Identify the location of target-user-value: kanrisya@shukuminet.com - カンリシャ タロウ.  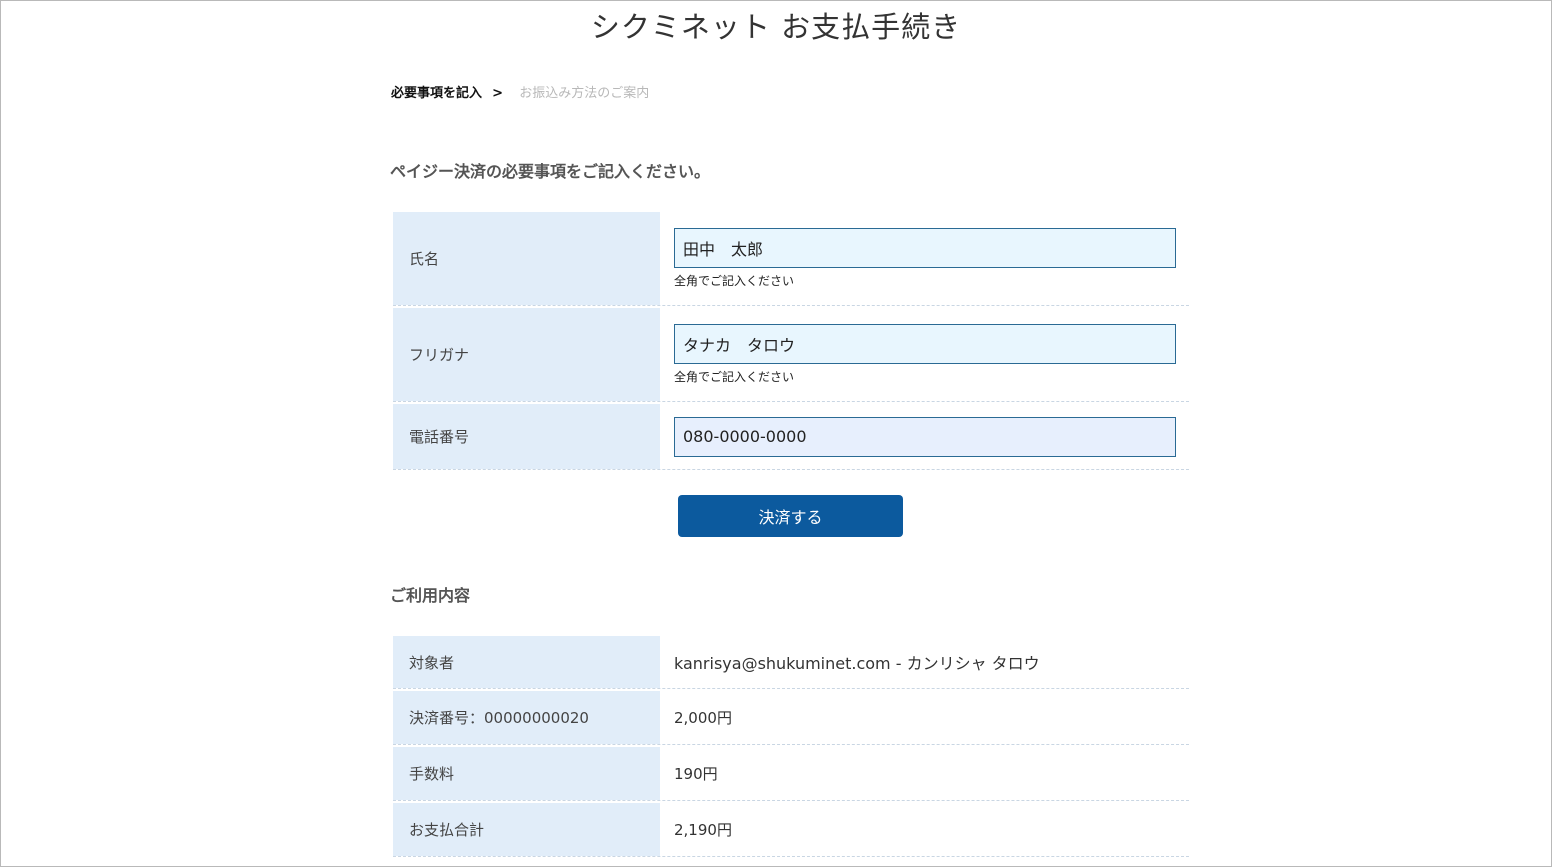
(857, 663).